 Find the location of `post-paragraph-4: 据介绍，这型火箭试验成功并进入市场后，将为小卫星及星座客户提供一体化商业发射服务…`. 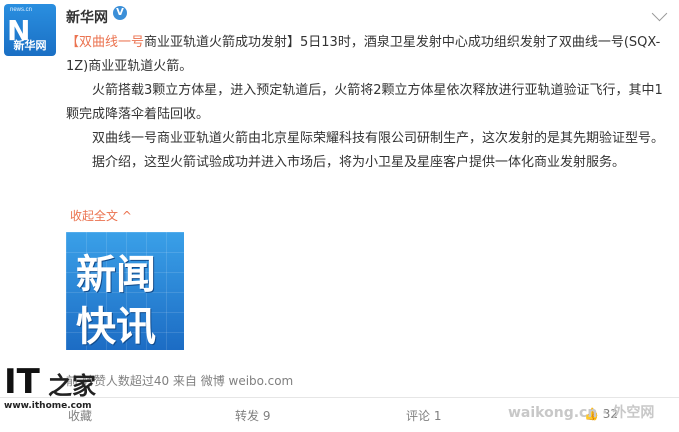

post-paragraph-4: 据介绍，这型火箭试验成功并进入市场后，将为小卫星及星座客户提供一体化商业发射服务… is located at coordinates (359, 162).